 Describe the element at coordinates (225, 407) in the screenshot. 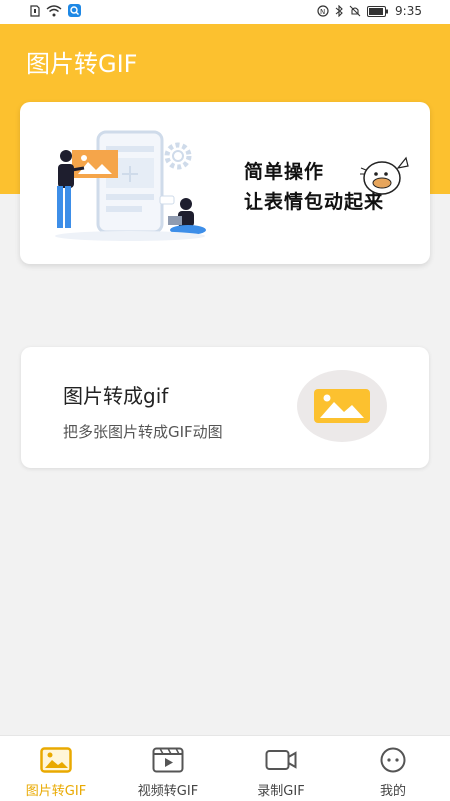

I see `image-to-gif-card: 图片转成gif 把多张图片转成GIF动图` at that location.